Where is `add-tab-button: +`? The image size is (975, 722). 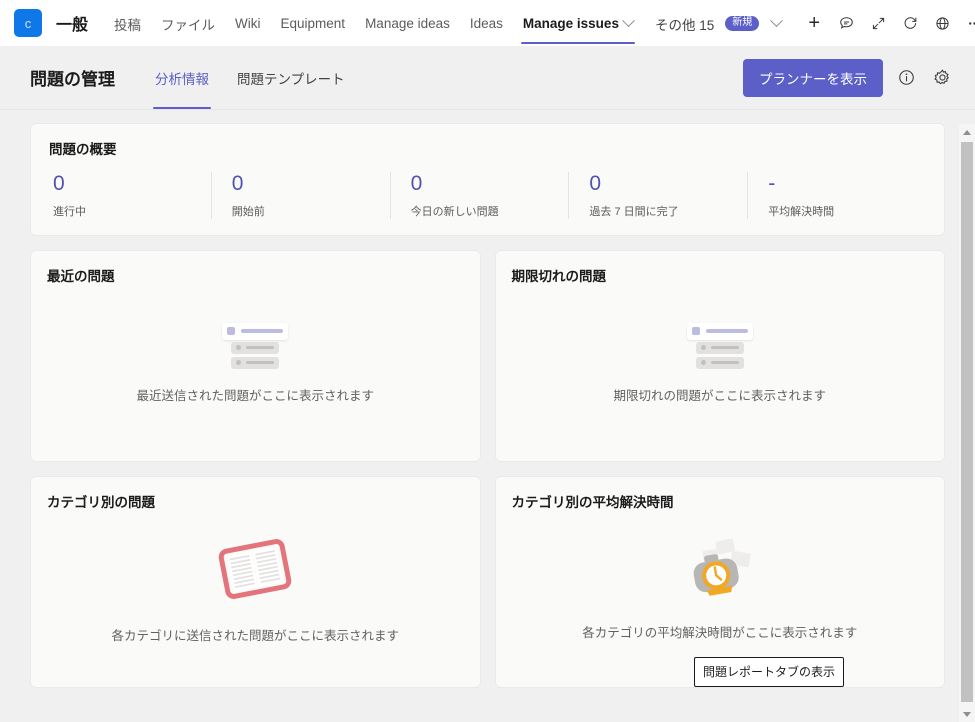 add-tab-button: + is located at coordinates (814, 23).